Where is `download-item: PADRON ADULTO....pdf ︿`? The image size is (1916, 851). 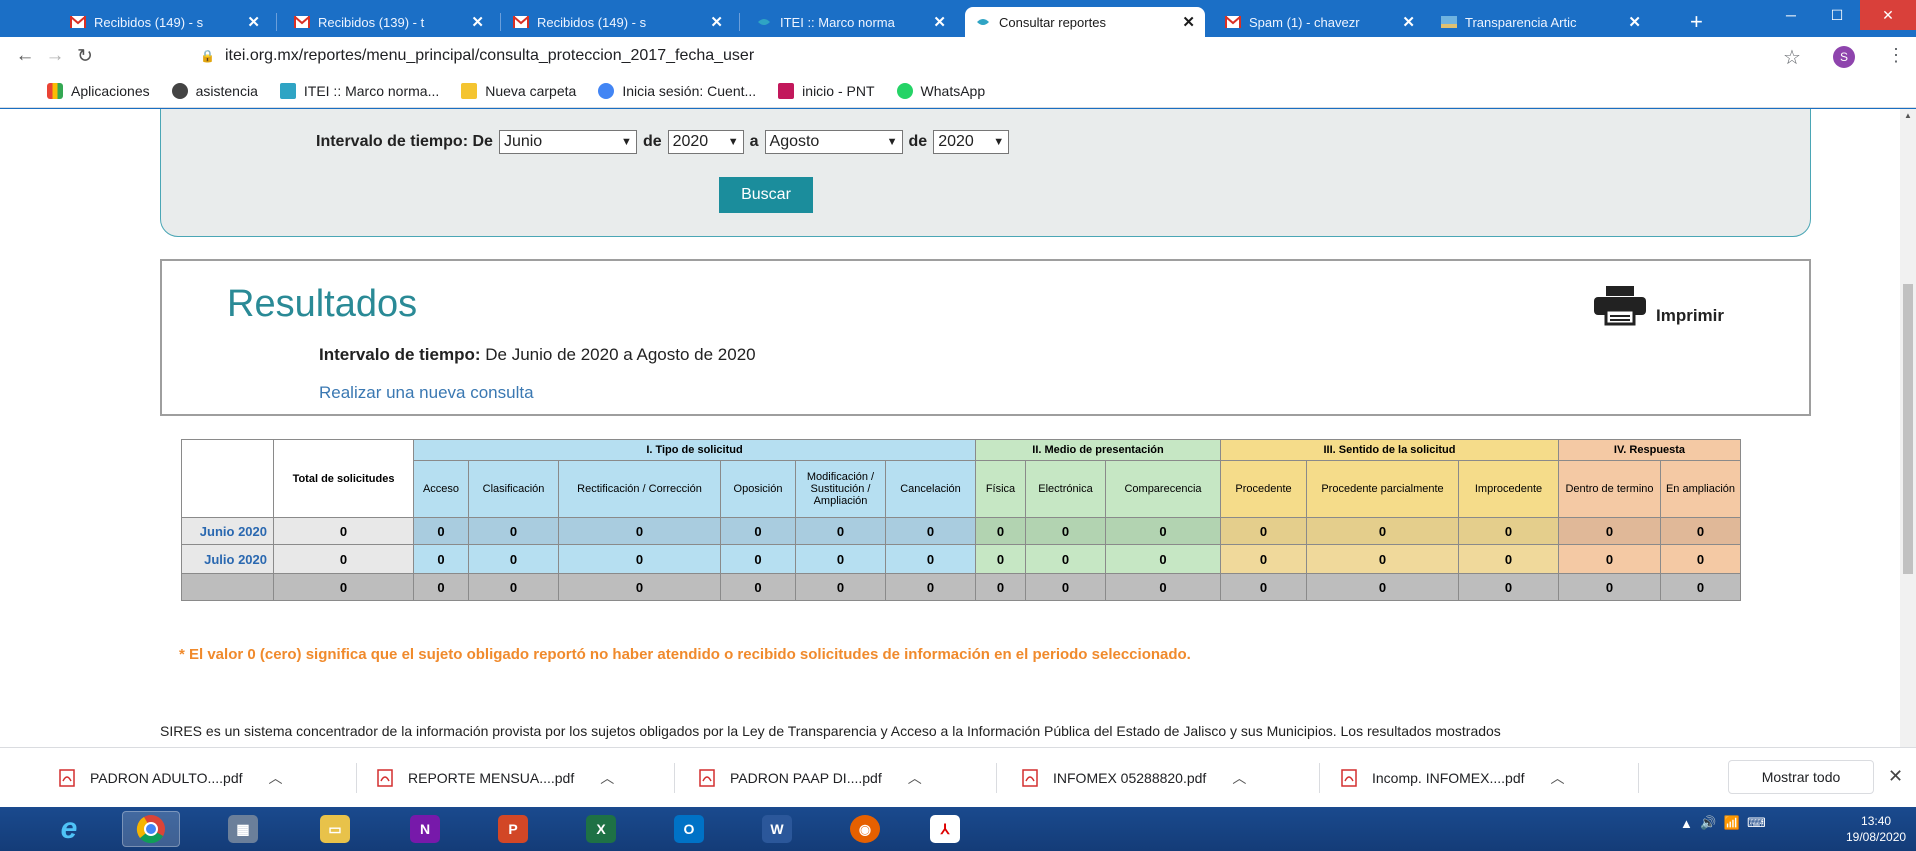
download-item: PADRON ADULTO....pdf ︿ is located at coordinates (170, 778).